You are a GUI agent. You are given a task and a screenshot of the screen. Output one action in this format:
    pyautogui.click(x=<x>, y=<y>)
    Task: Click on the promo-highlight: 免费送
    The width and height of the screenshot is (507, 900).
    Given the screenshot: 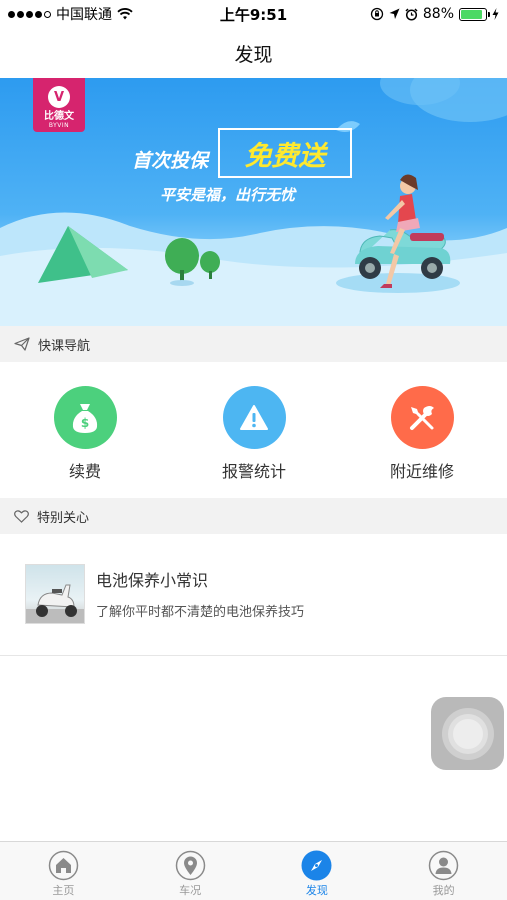 What is the action you would take?
    pyautogui.click(x=285, y=156)
    